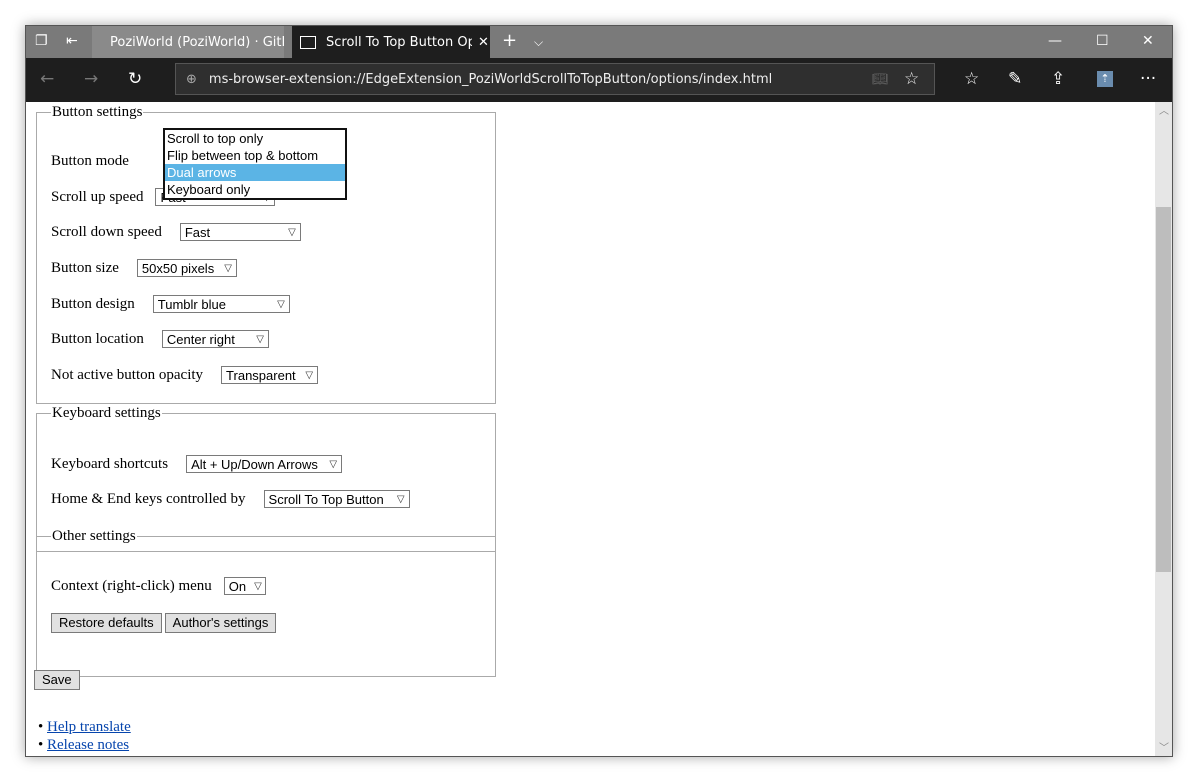 This screenshot has height=781, width=1197. I want to click on scrollbar: ︿ ﹀, so click(1163, 429).